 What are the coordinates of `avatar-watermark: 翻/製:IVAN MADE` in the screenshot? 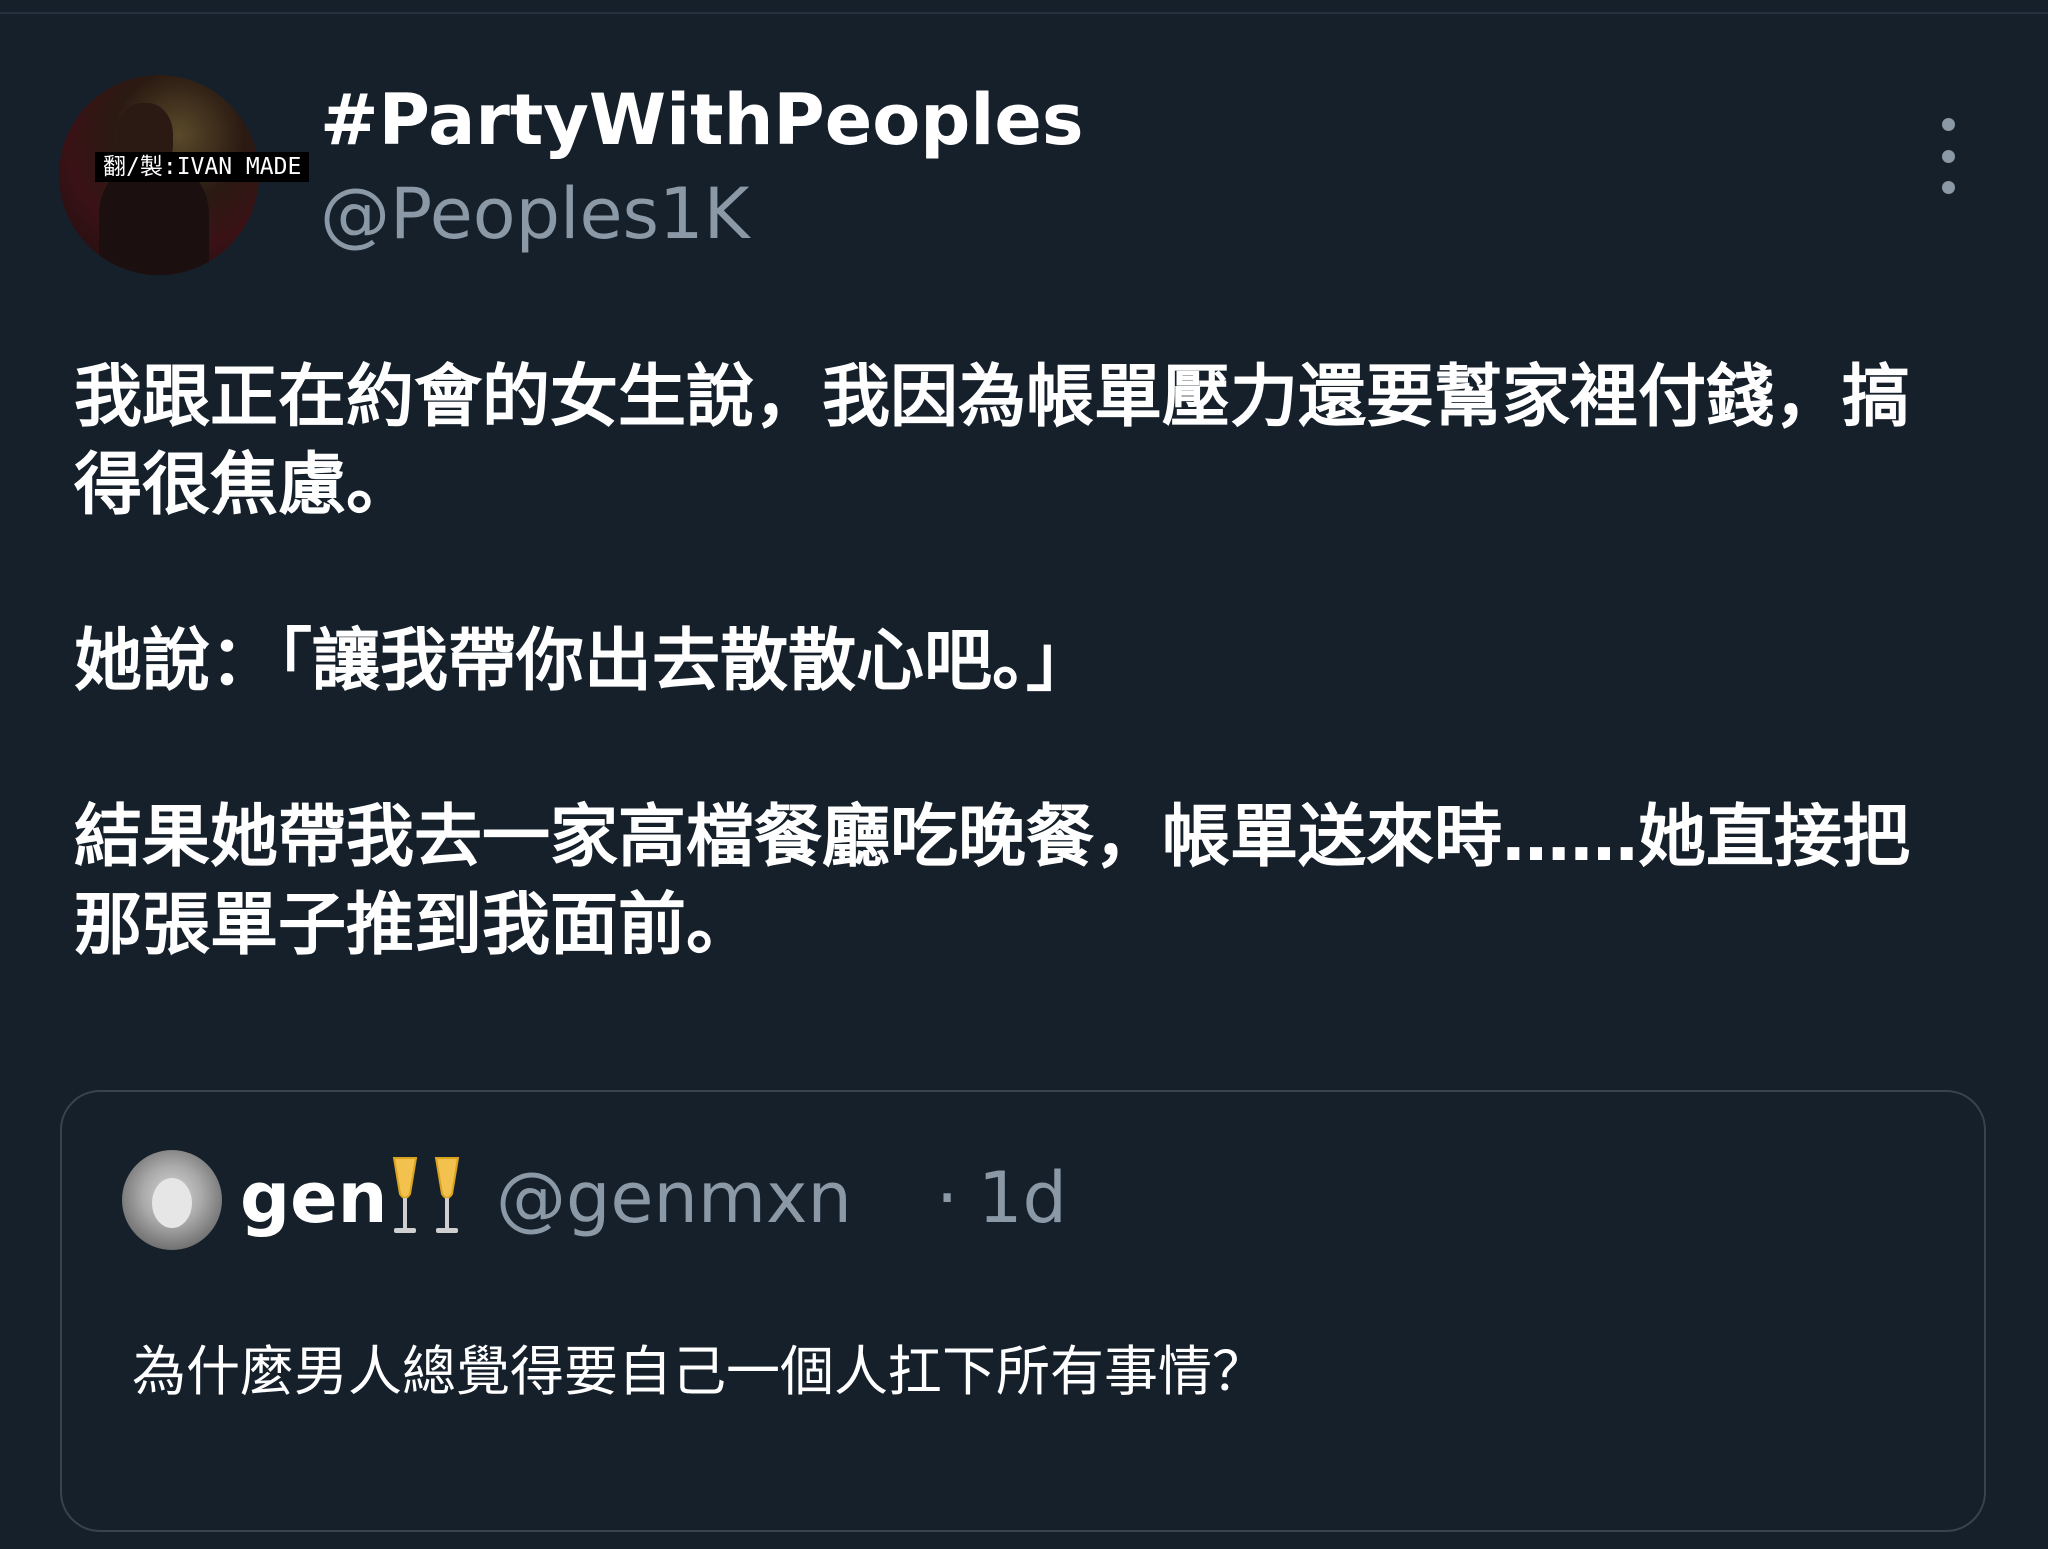 It's located at (202, 167).